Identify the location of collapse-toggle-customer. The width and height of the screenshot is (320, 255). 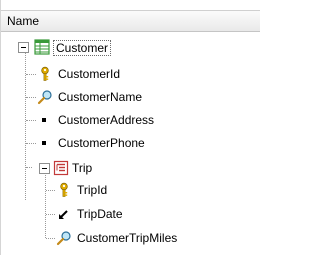
(23, 47).